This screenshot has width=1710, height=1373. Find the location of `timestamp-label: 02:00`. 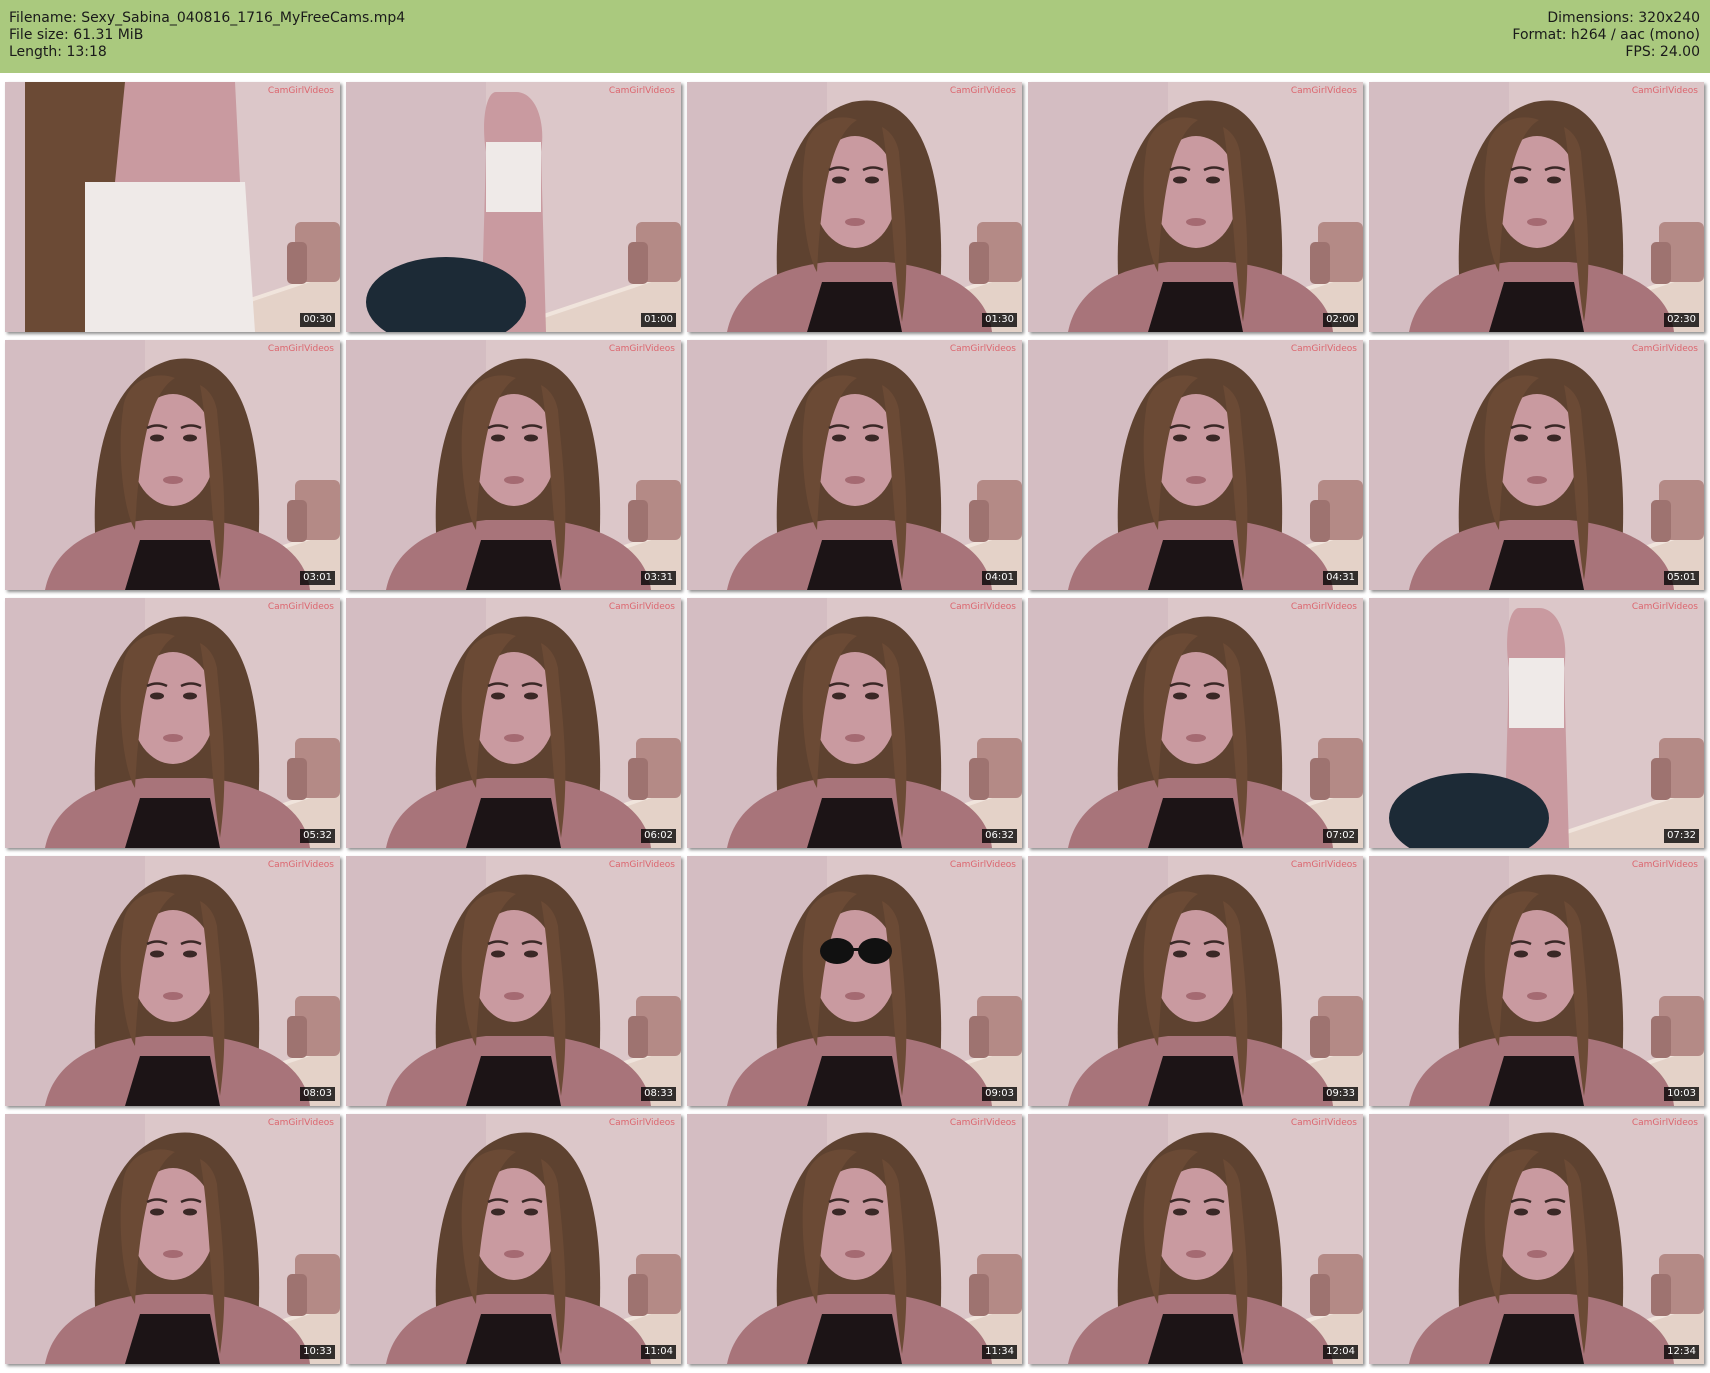

timestamp-label: 02:00 is located at coordinates (1340, 320).